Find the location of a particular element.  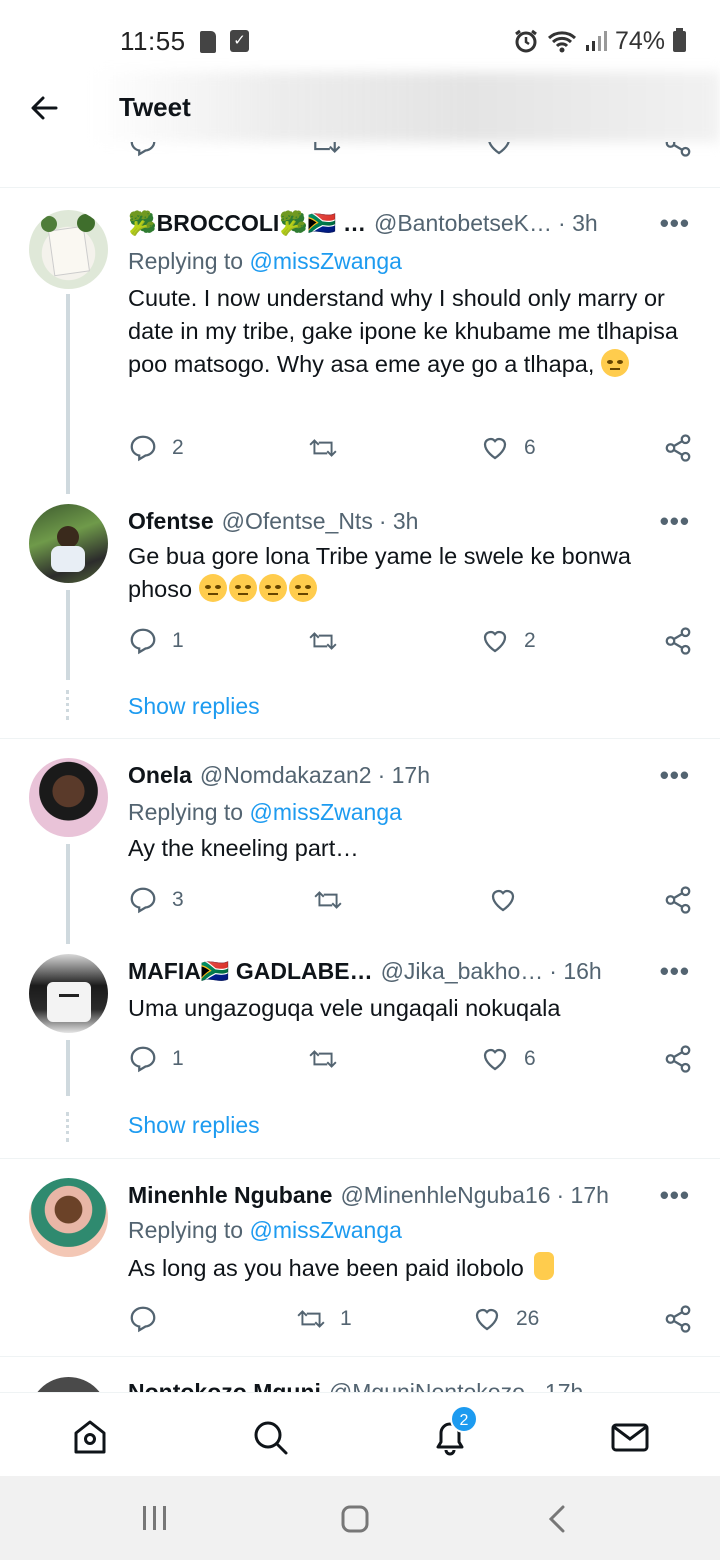

tweet-nontokozo: Nontokozo Mguni @MguniNontokozo · 17h is located at coordinates (360, 1374).